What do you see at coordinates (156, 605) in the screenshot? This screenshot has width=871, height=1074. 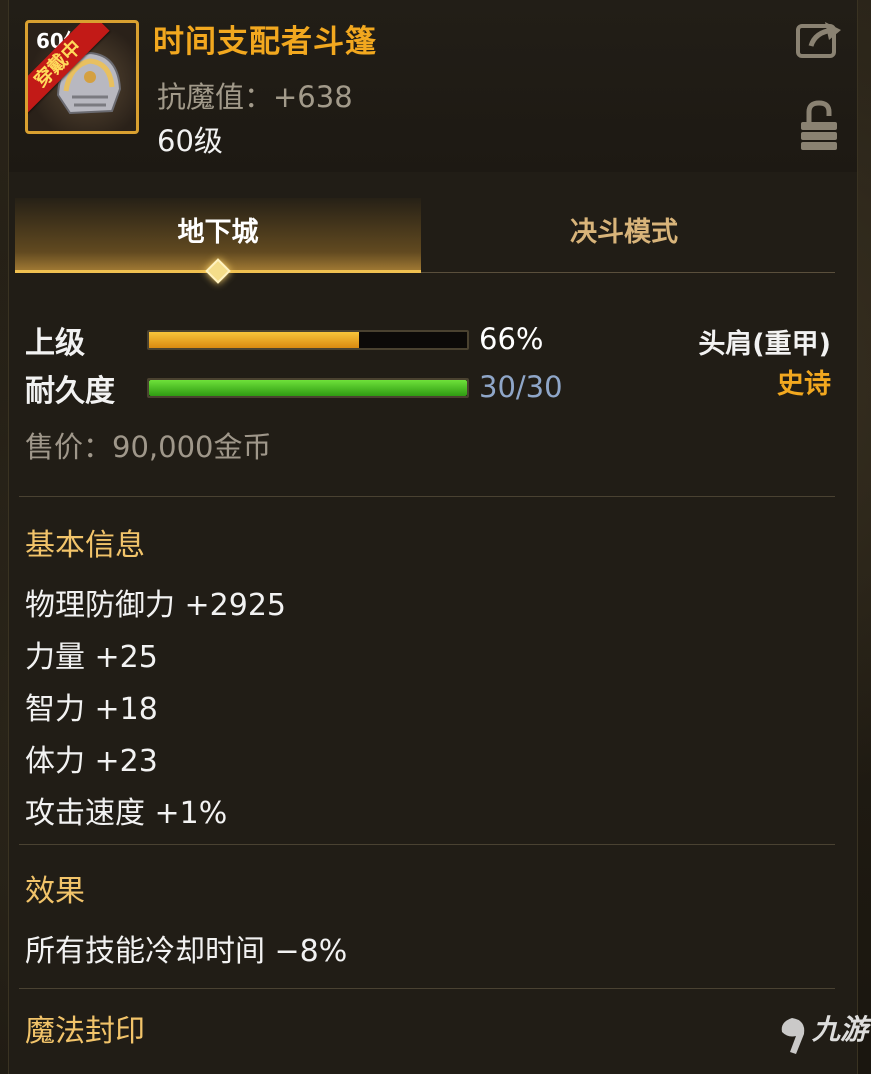 I see `stat-physical-defense: 物理防御力 +2925` at bounding box center [156, 605].